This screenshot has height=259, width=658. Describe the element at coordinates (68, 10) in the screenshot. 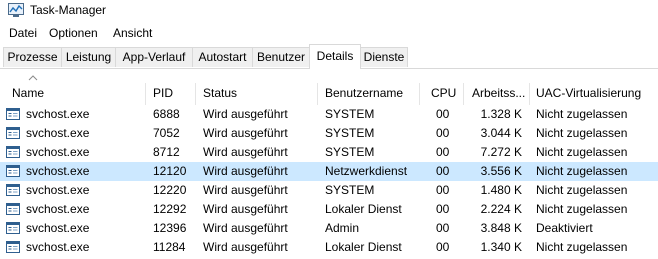

I see `window-title: Task-Manager` at that location.